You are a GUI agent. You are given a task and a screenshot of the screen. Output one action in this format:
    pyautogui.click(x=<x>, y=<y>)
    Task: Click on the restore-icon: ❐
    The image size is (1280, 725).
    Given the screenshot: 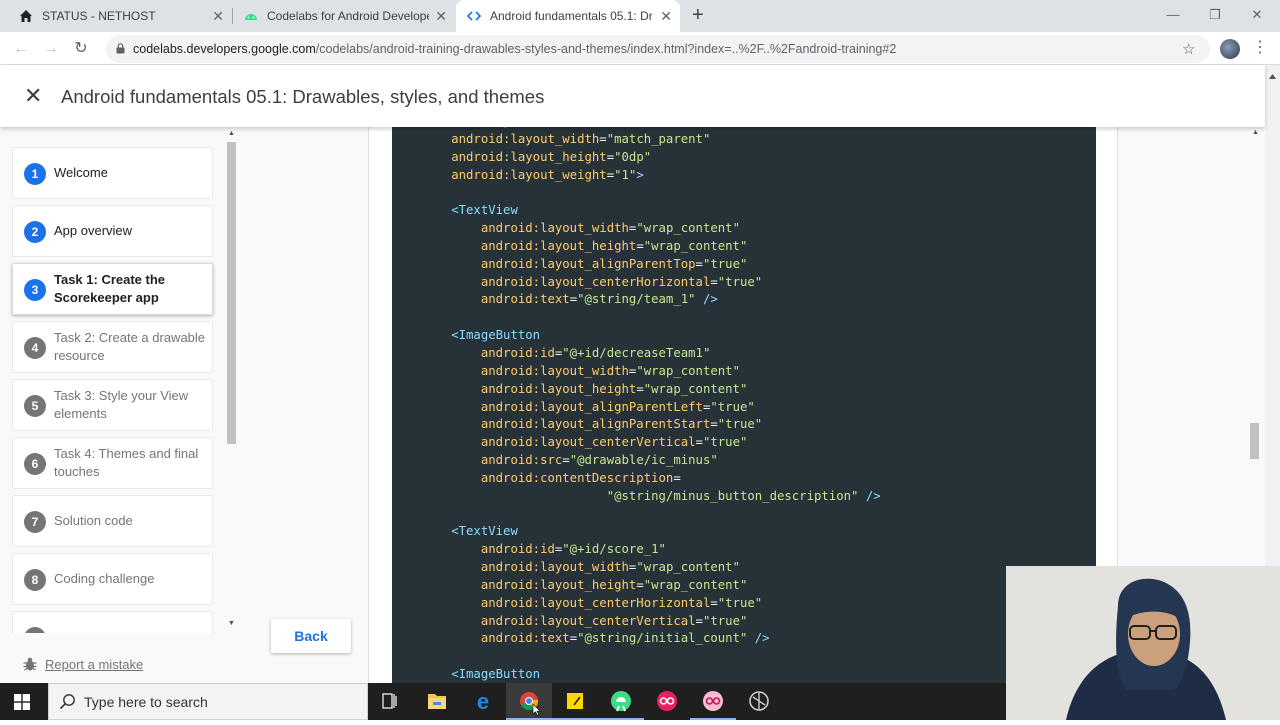 What is the action you would take?
    pyautogui.click(x=1215, y=16)
    